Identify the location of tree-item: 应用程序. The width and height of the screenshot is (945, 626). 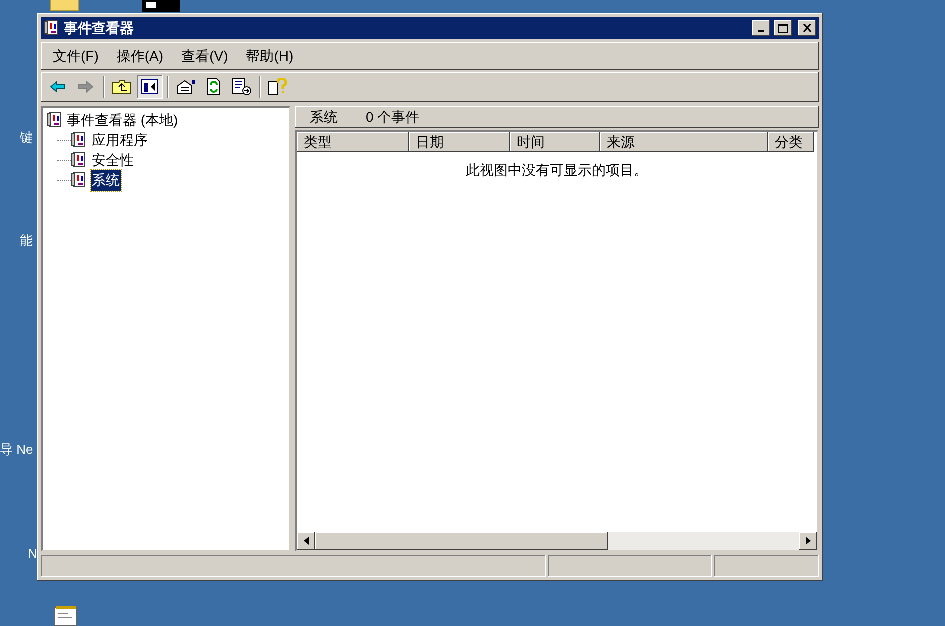
(120, 140).